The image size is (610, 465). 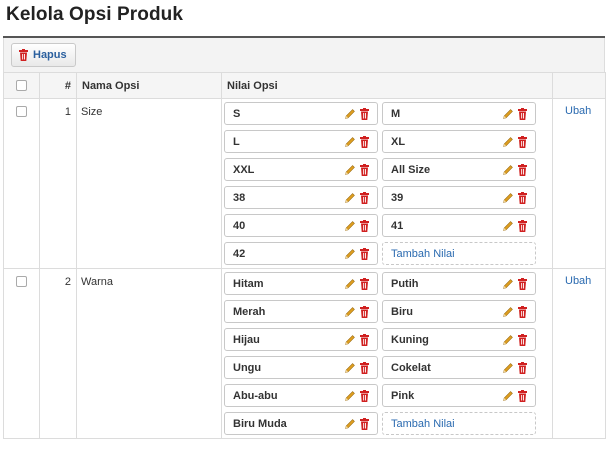 I want to click on delete-button: Hapus, so click(x=43, y=55).